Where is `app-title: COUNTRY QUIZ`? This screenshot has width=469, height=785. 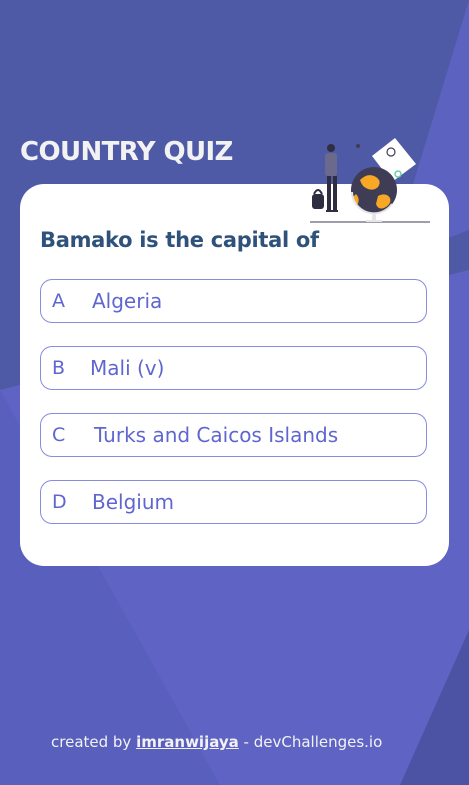 app-title: COUNTRY QUIZ is located at coordinates (126, 152).